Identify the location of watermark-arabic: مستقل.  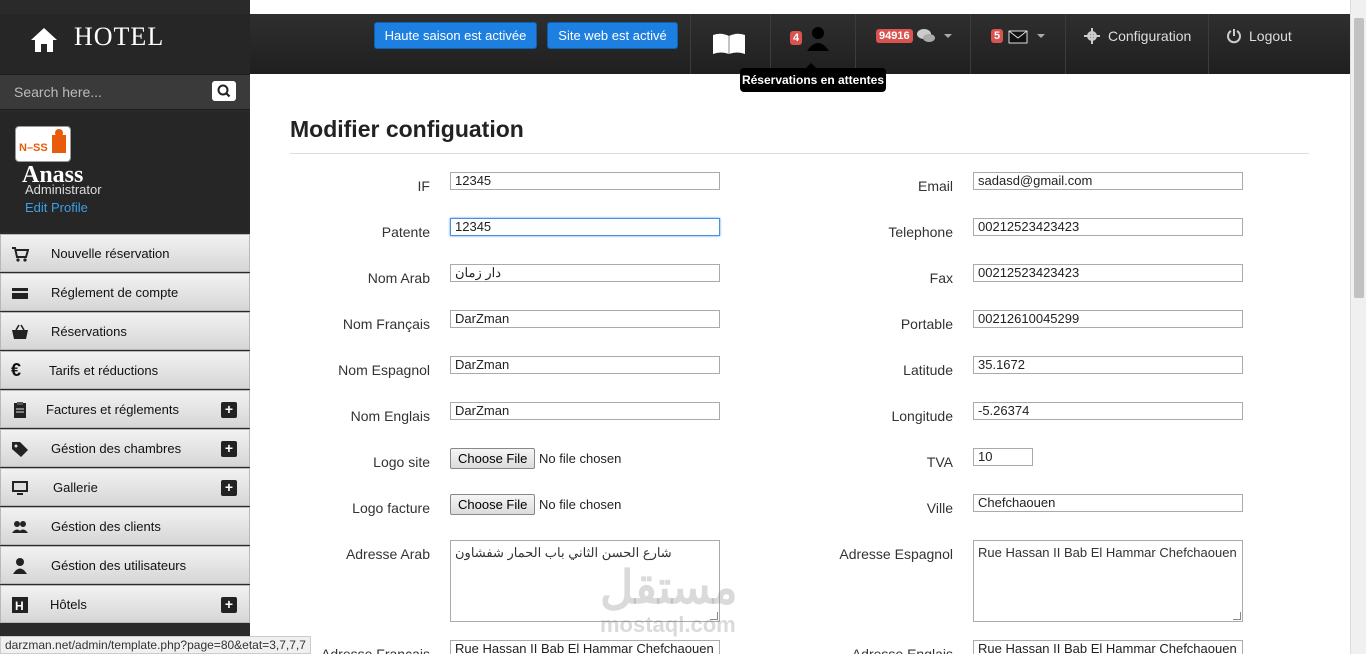
(669, 587).